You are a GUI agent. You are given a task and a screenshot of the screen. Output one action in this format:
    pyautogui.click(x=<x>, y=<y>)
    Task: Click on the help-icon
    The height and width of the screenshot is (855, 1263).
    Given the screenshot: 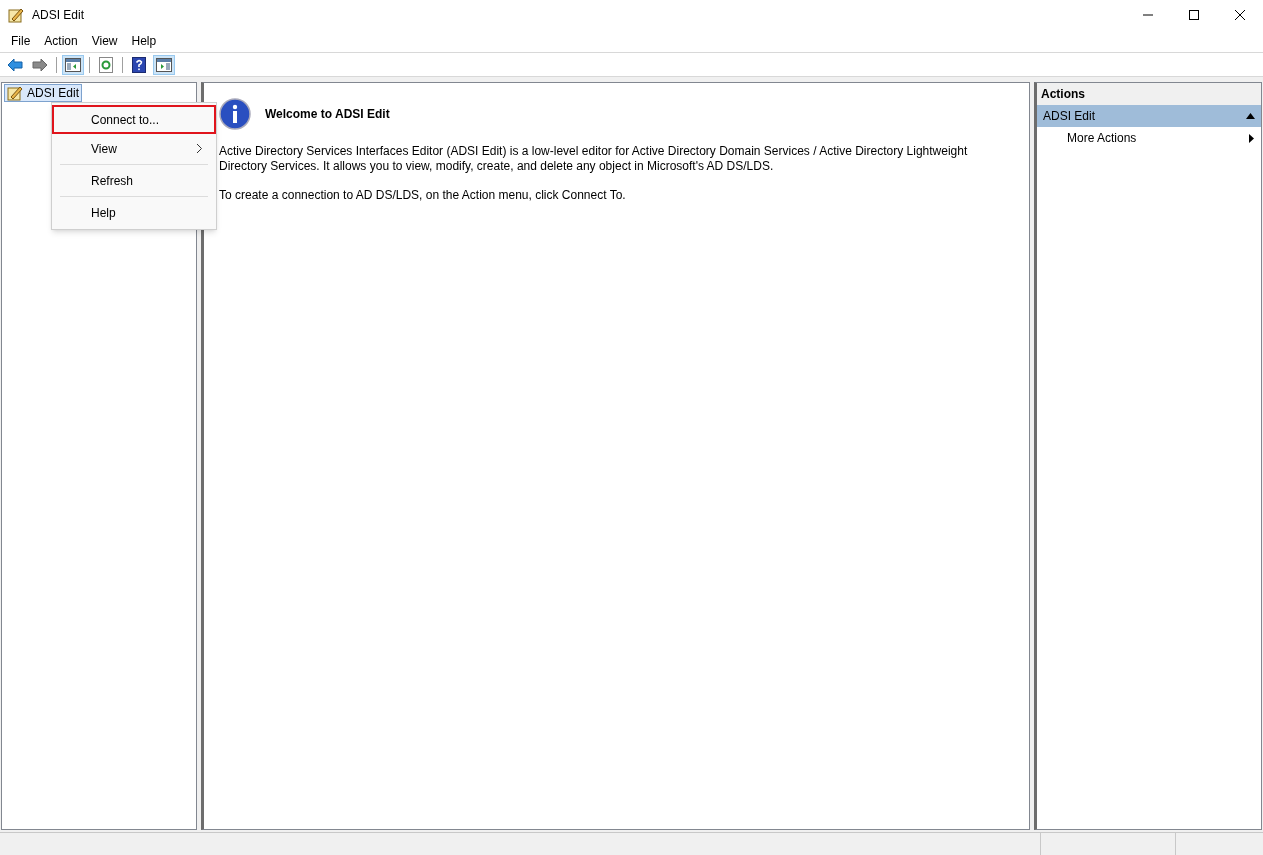 What is the action you would take?
    pyautogui.click(x=139, y=64)
    